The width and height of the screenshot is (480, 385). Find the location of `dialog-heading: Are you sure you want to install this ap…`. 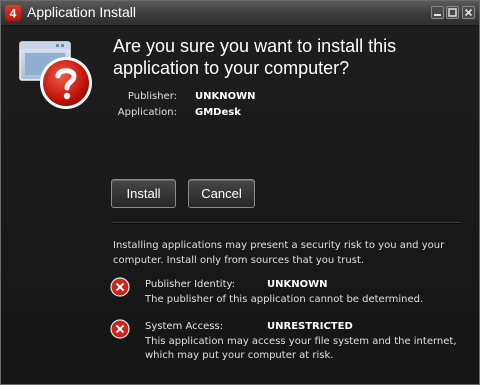

dialog-heading: Are you sure you want to install this ap… is located at coordinates (255, 57).